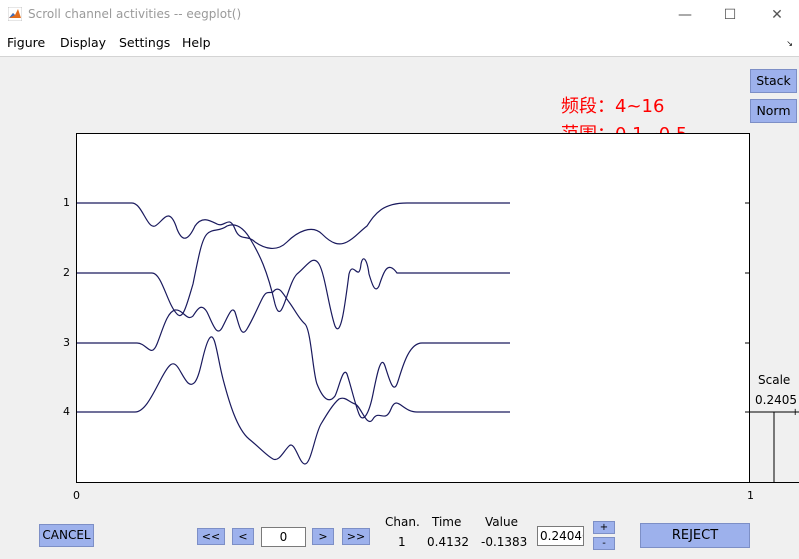 This screenshot has width=799, height=559. I want to click on close-icon: ✕, so click(777, 15).